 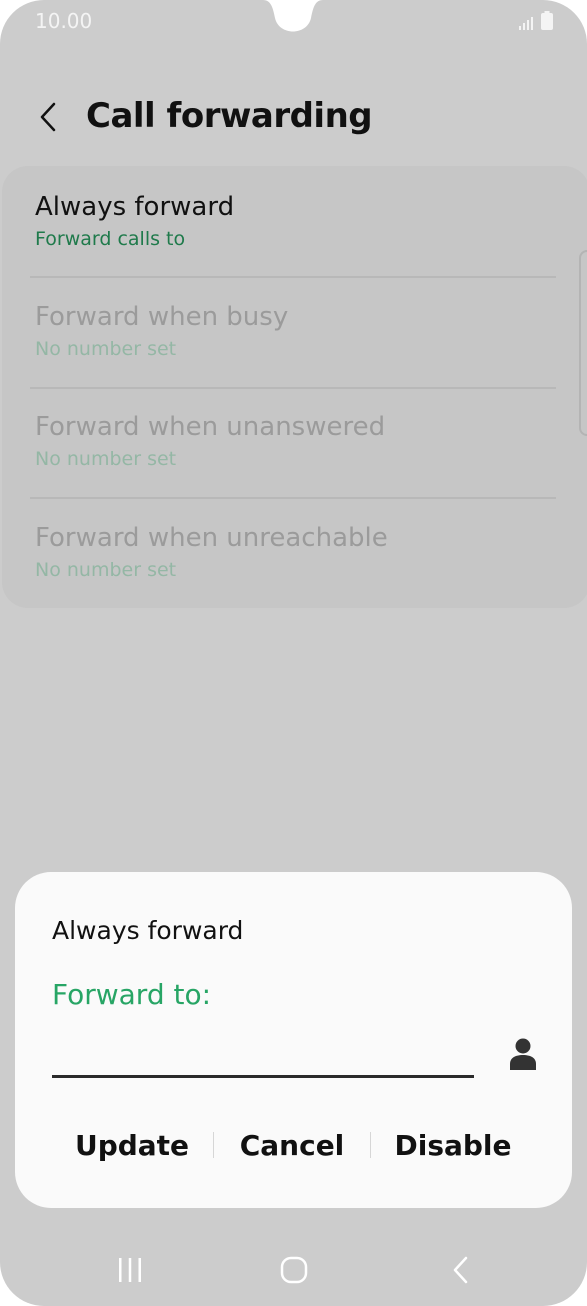 I want to click on nav-home-button, so click(x=294, y=1270).